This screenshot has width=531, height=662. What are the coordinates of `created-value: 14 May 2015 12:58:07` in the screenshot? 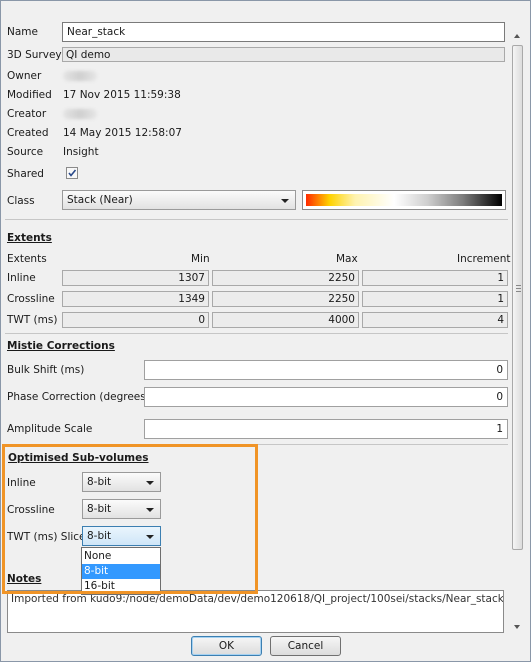 It's located at (122, 133).